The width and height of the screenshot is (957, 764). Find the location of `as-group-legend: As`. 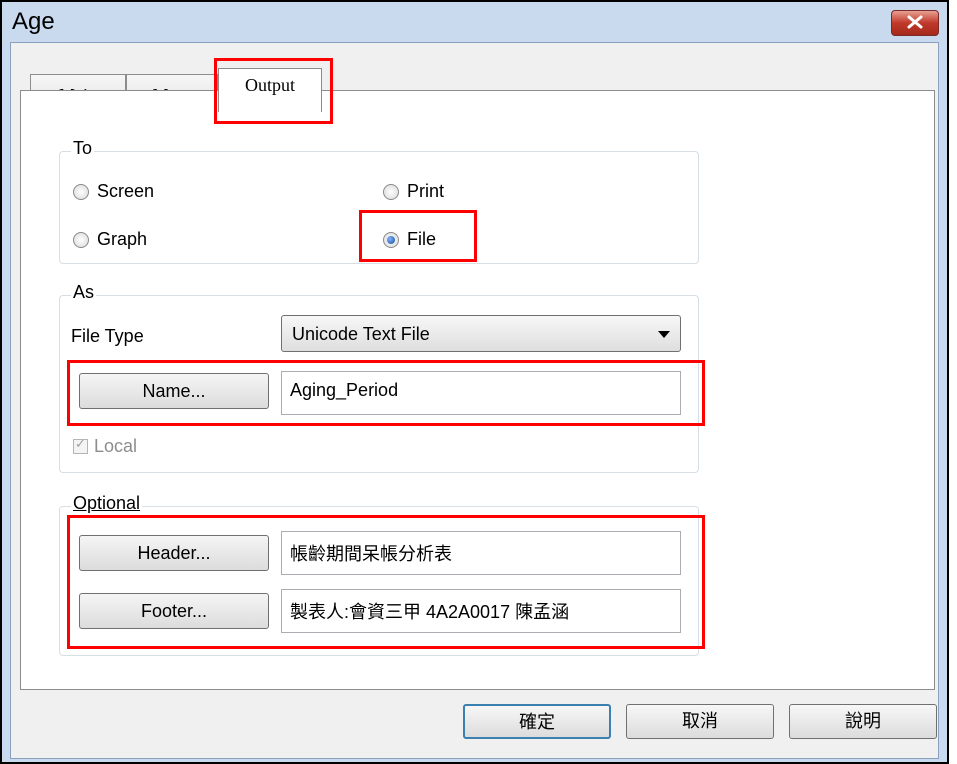

as-group-legend: As is located at coordinates (84, 292).